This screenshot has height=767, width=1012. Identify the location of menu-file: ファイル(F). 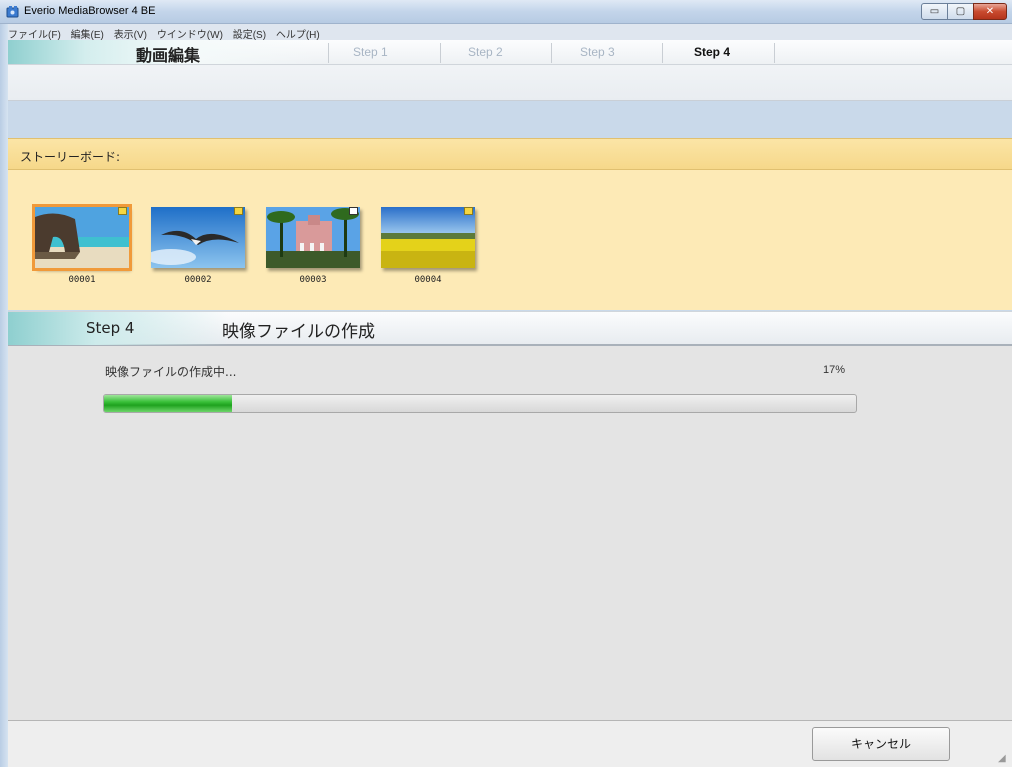
(36, 32).